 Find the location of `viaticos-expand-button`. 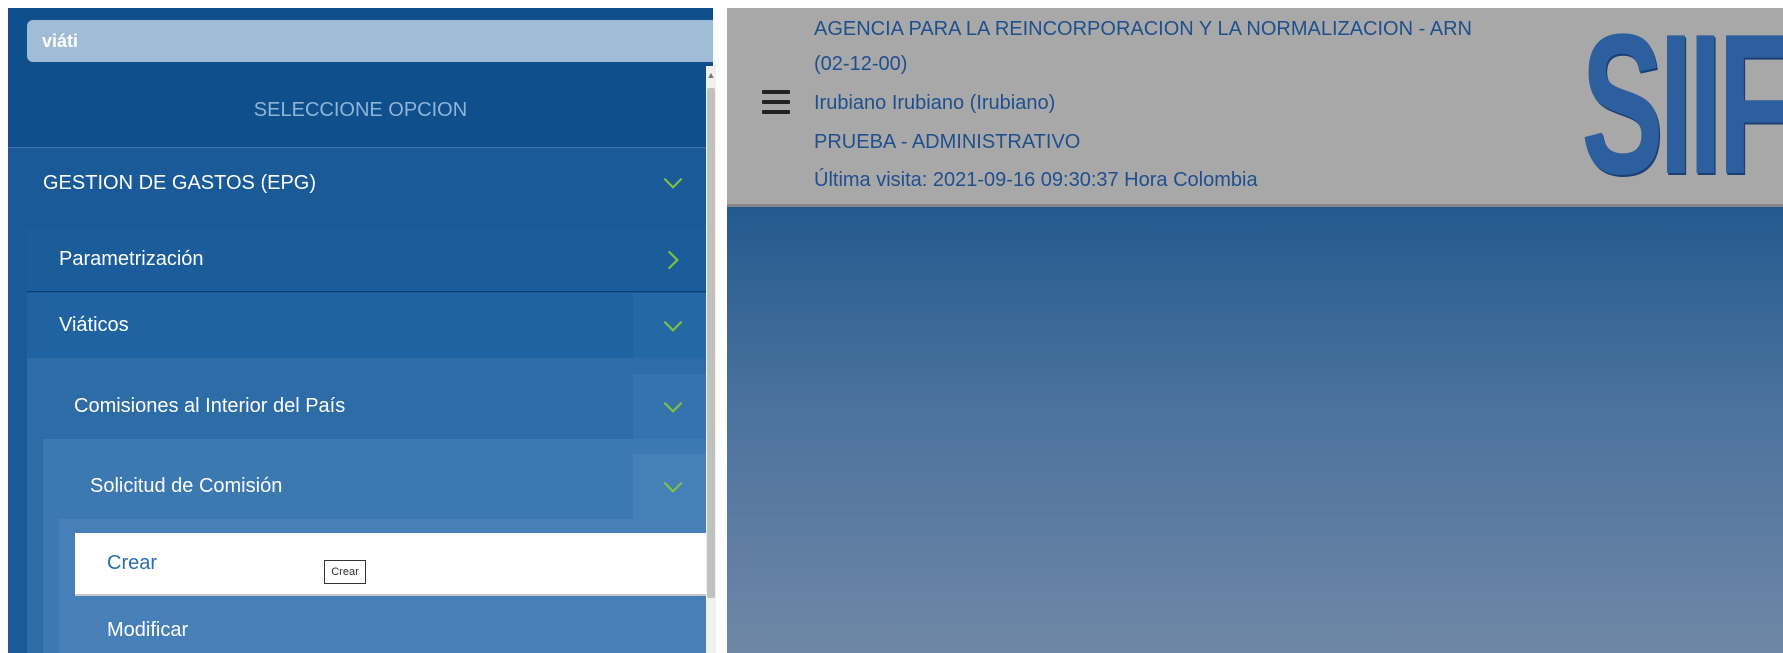

viaticos-expand-button is located at coordinates (673, 325).